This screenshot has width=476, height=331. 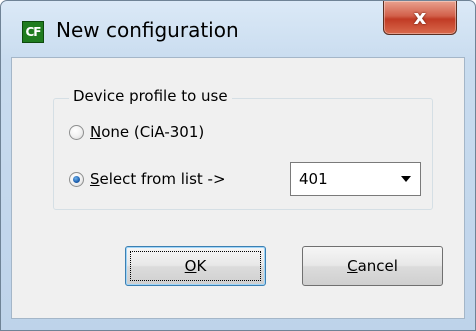 I want to click on cancel-button: Cancel, so click(x=372, y=266).